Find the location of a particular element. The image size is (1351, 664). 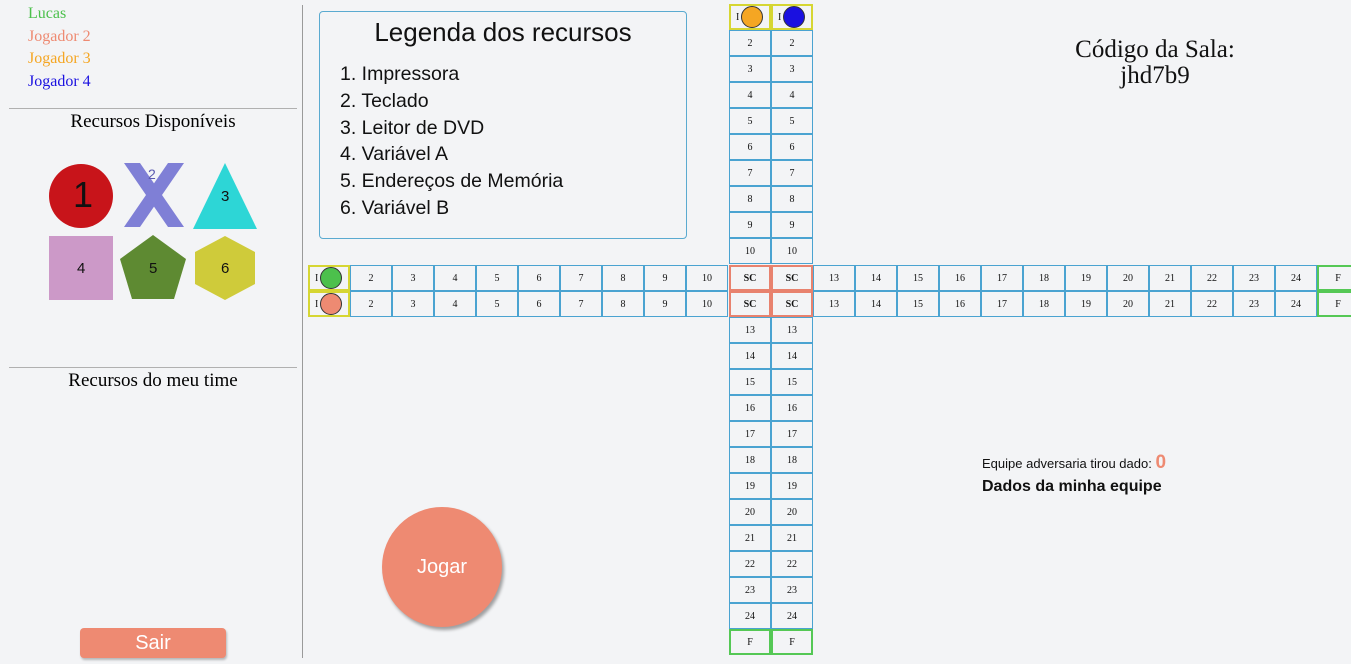

legend-item: 2. Teclado is located at coordinates (384, 100).